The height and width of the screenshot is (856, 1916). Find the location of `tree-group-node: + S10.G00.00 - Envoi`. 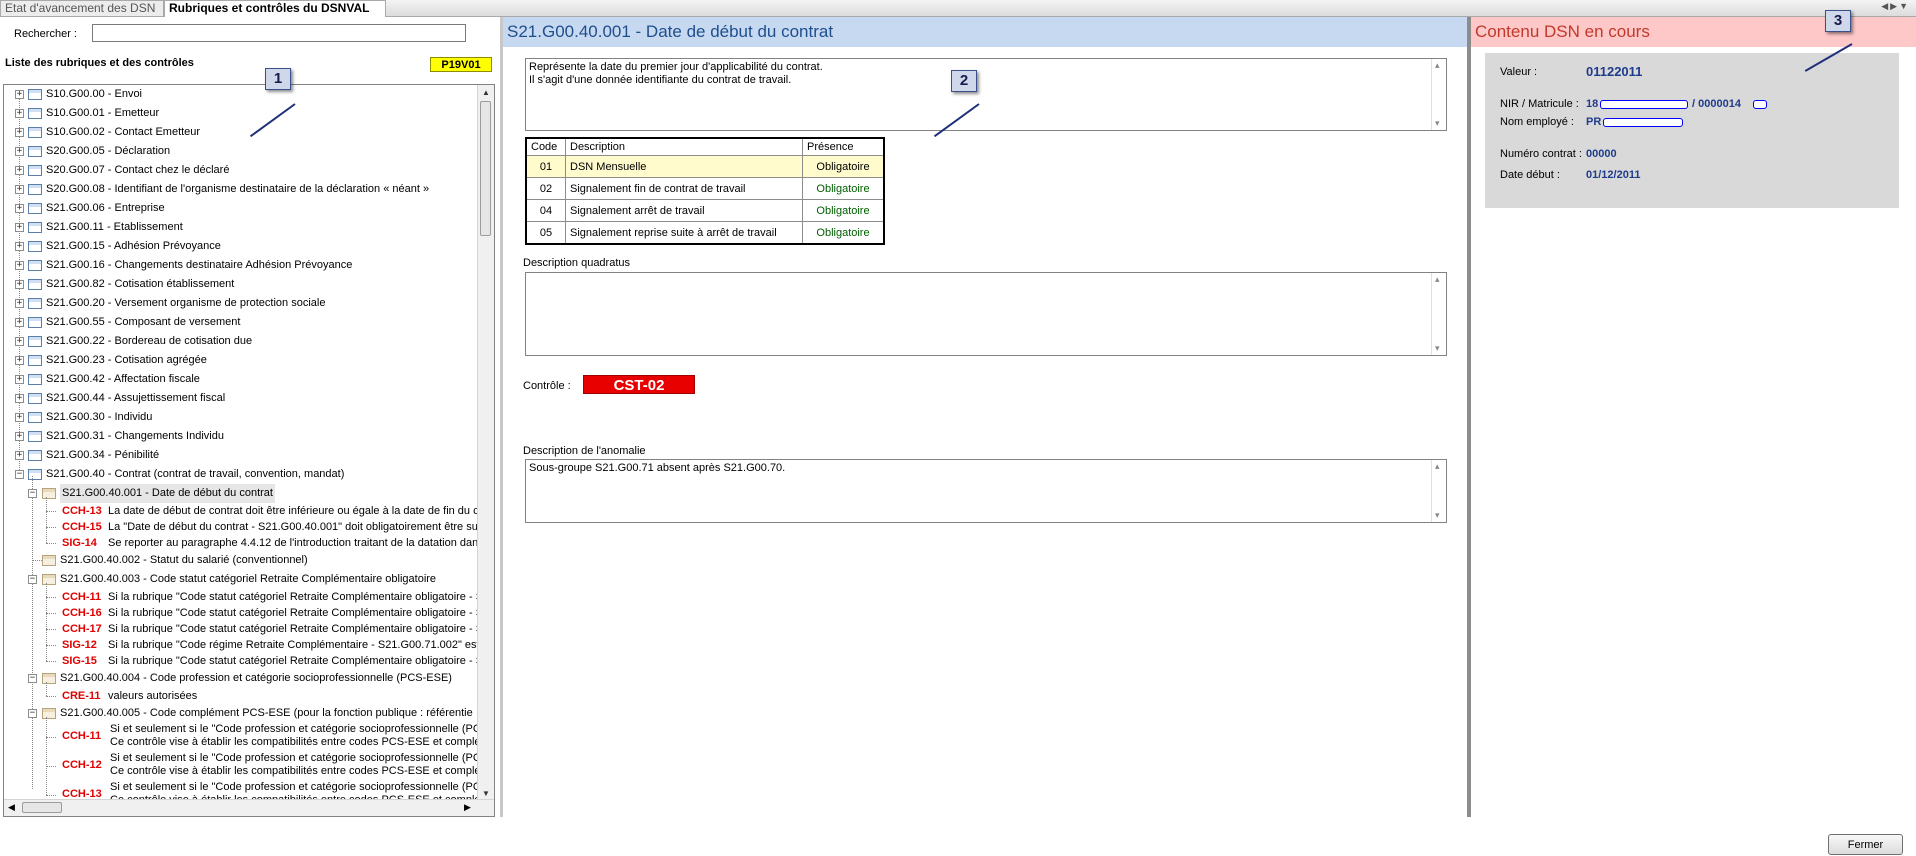

tree-group-node: + S10.G00.00 - Envoi is located at coordinates (239, 94).